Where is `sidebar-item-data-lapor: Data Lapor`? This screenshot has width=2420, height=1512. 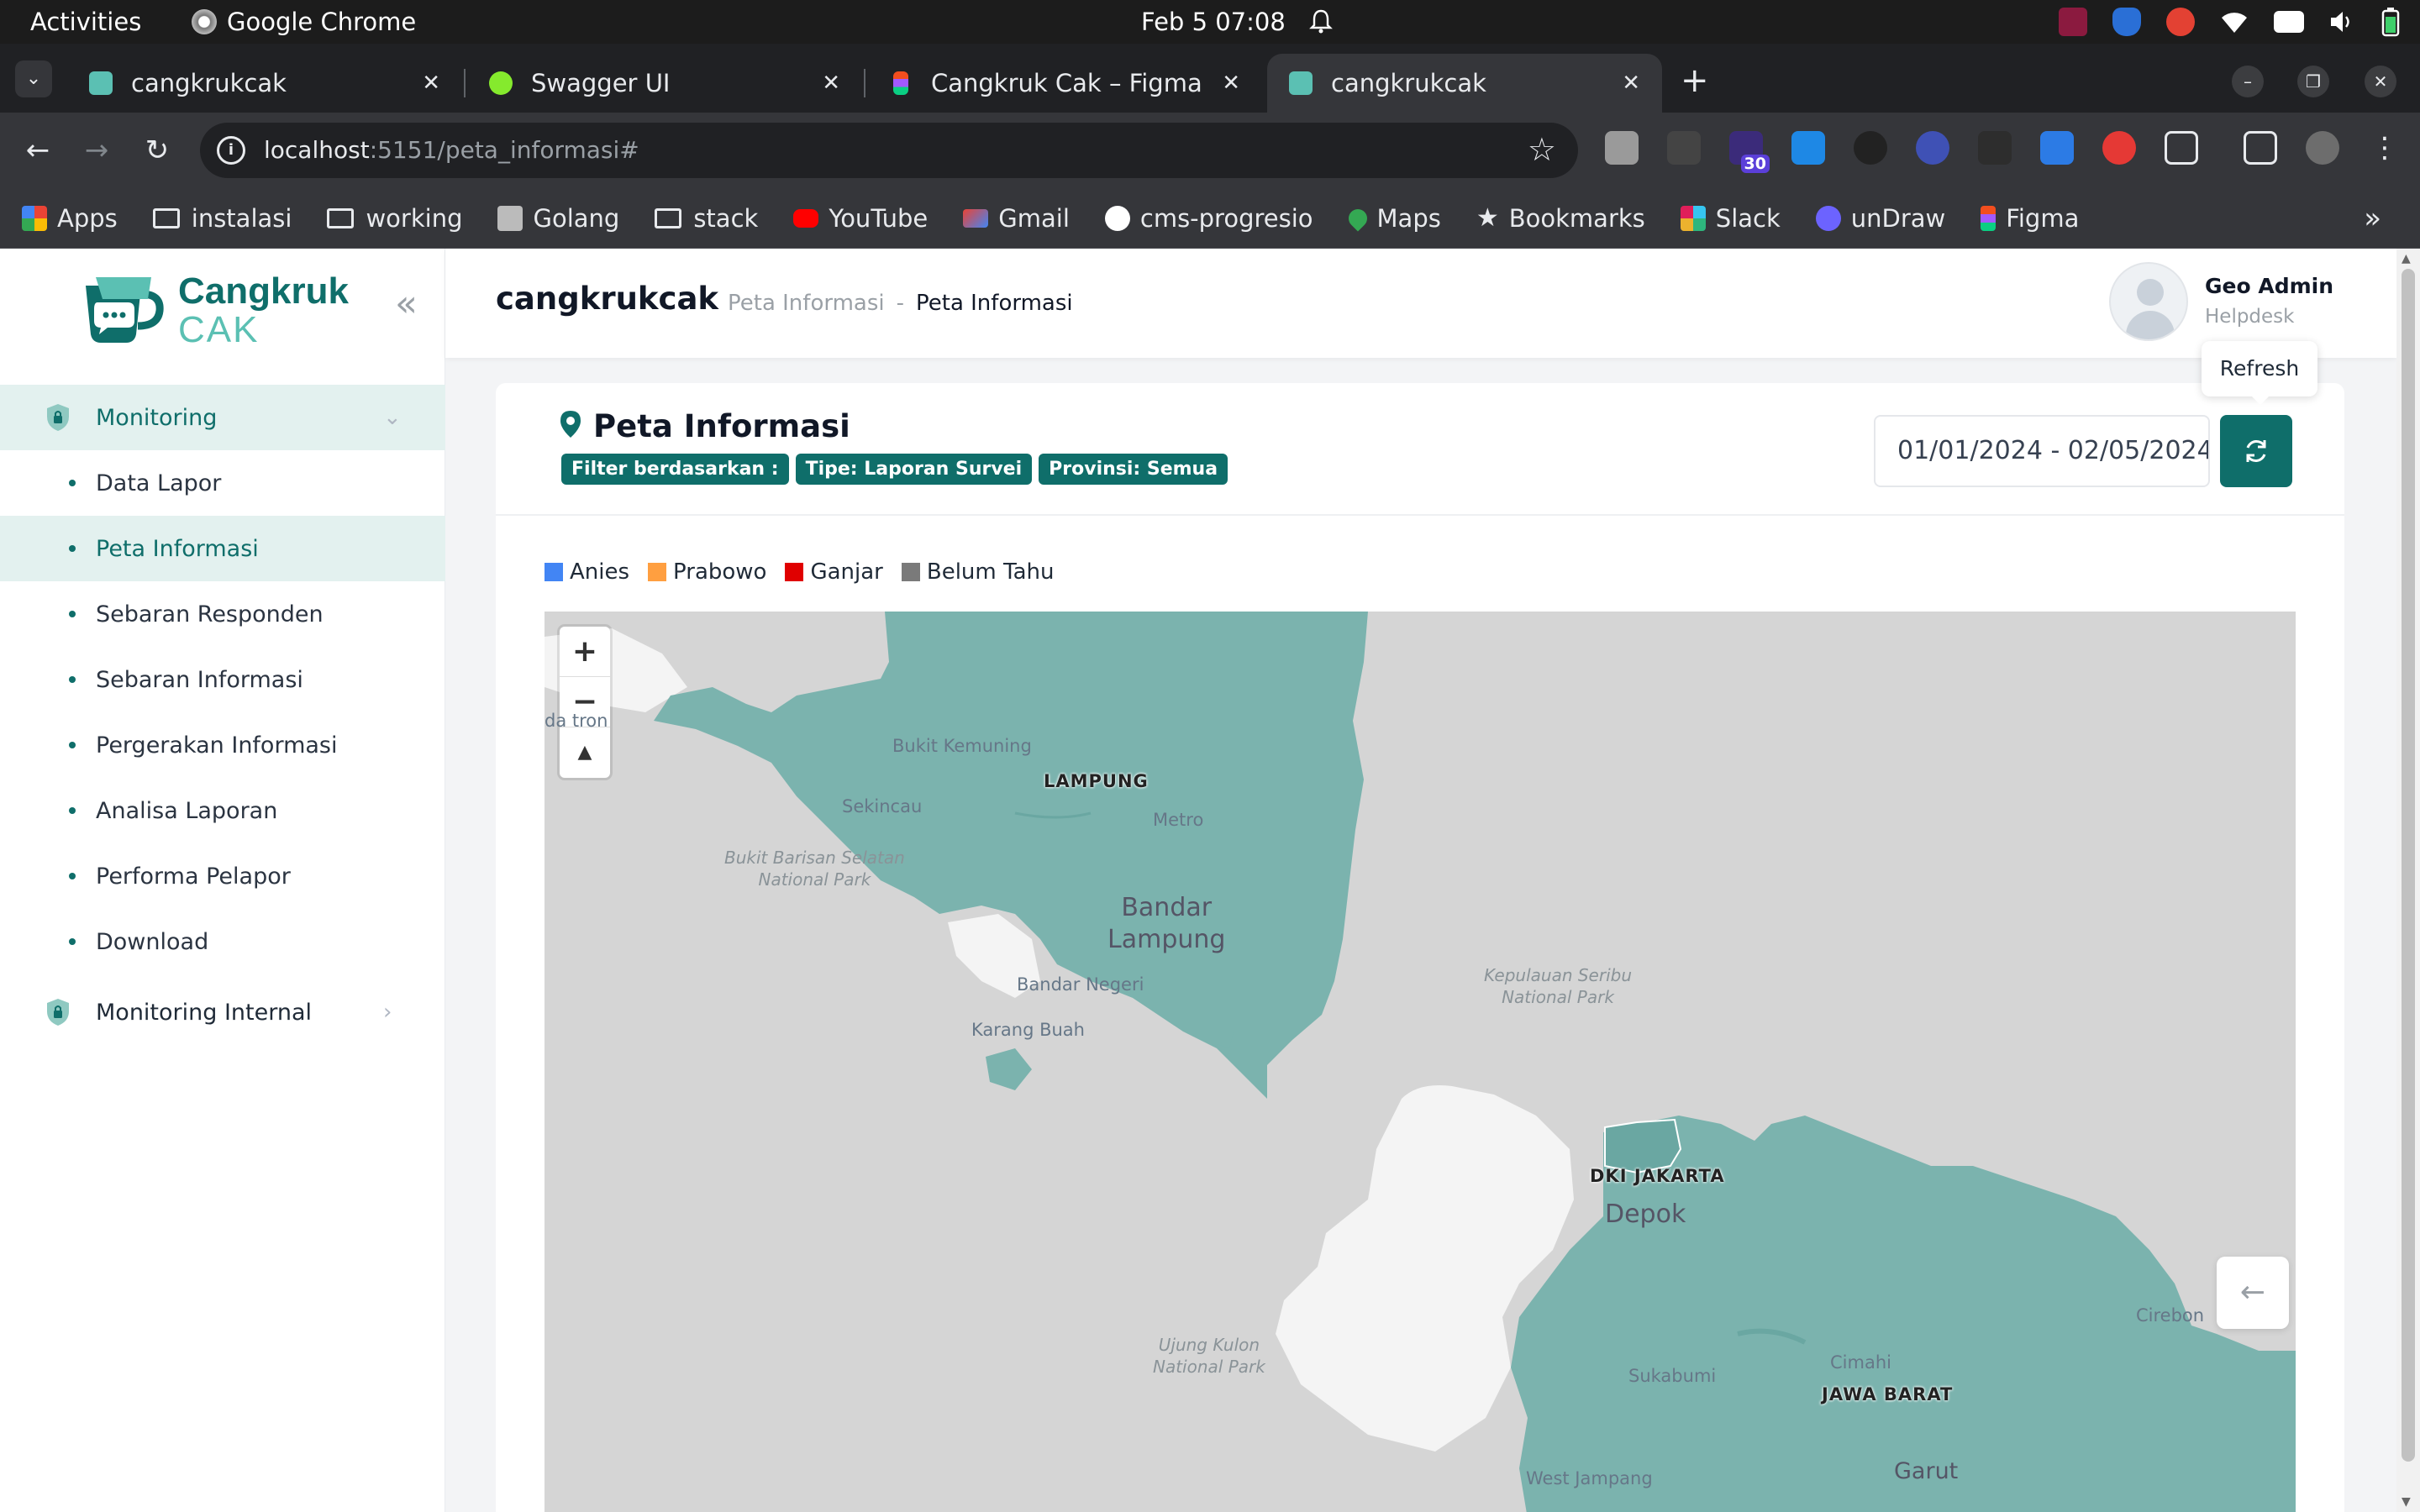
sidebar-item-data-lapor: Data Lapor is located at coordinates (223, 483).